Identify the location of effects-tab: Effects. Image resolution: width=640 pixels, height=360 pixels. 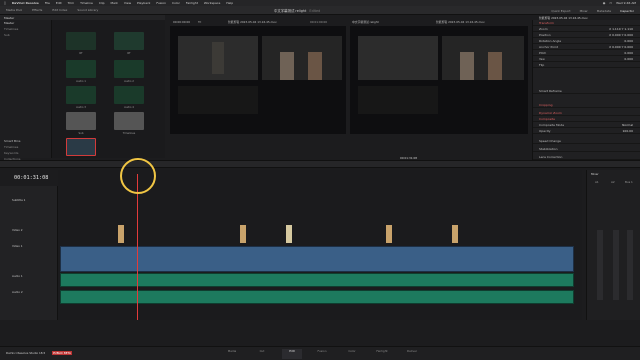
(37, 10).